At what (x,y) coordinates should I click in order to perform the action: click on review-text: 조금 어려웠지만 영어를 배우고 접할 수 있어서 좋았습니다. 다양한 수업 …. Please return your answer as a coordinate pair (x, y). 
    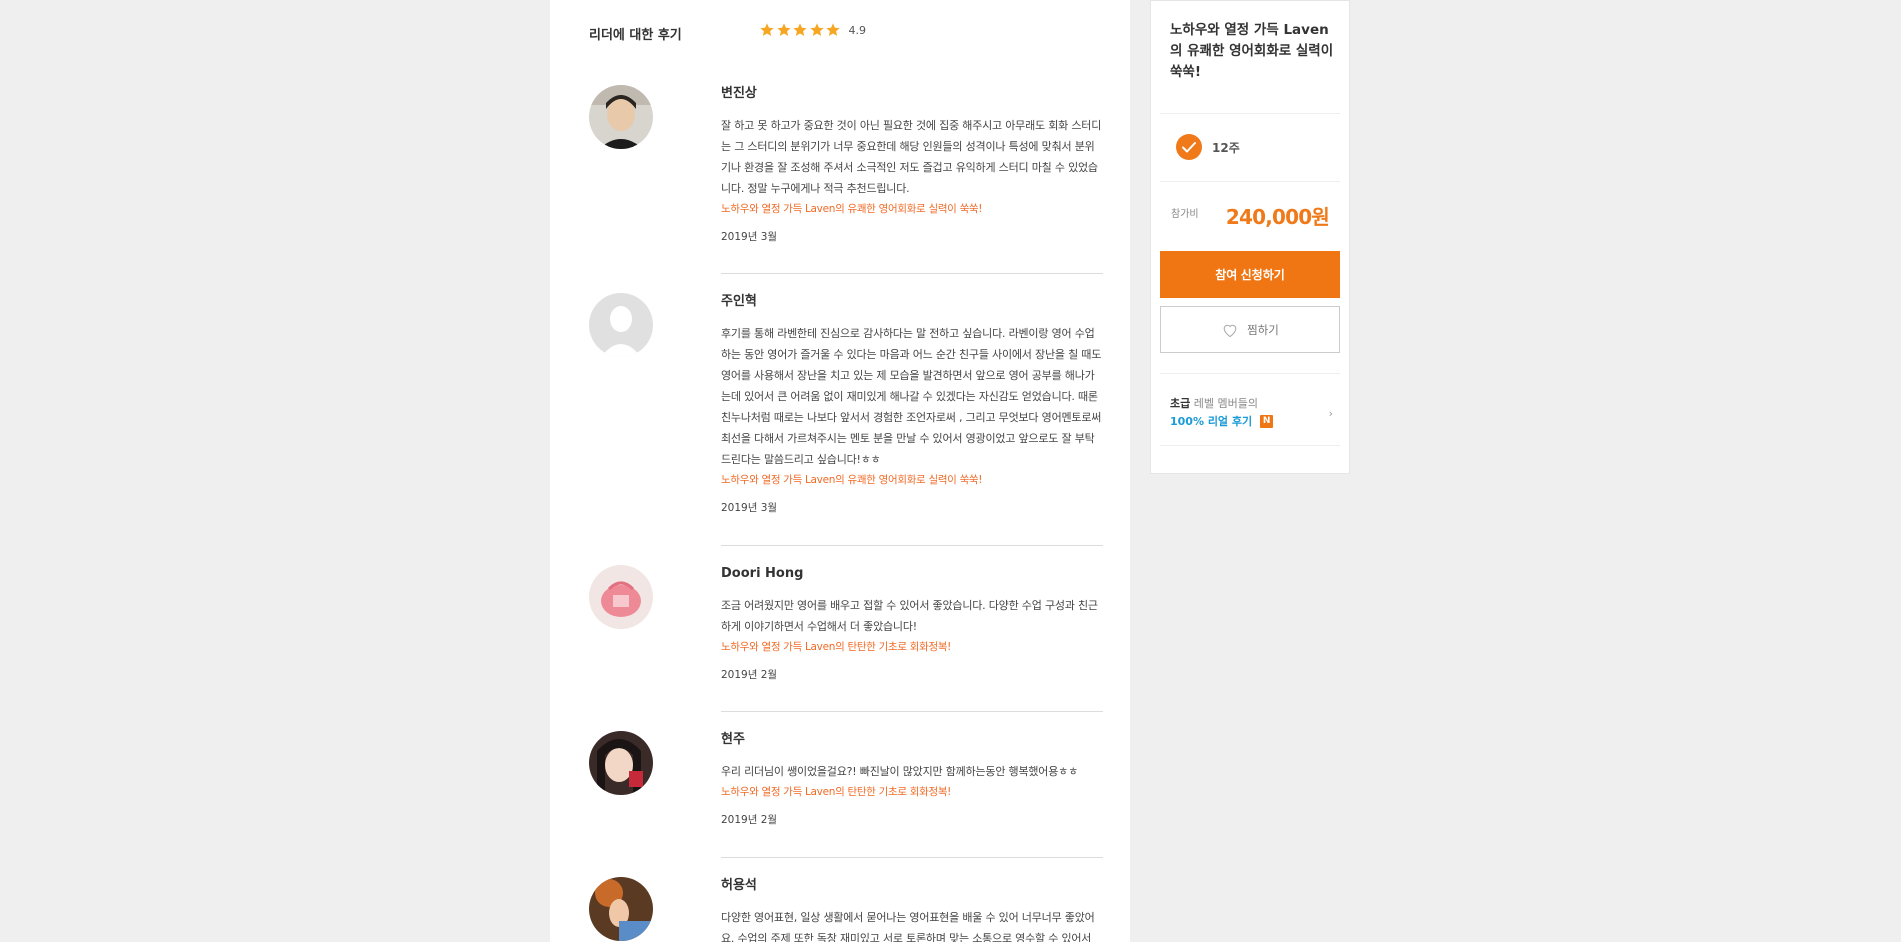
    Looking at the image, I should click on (909, 616).